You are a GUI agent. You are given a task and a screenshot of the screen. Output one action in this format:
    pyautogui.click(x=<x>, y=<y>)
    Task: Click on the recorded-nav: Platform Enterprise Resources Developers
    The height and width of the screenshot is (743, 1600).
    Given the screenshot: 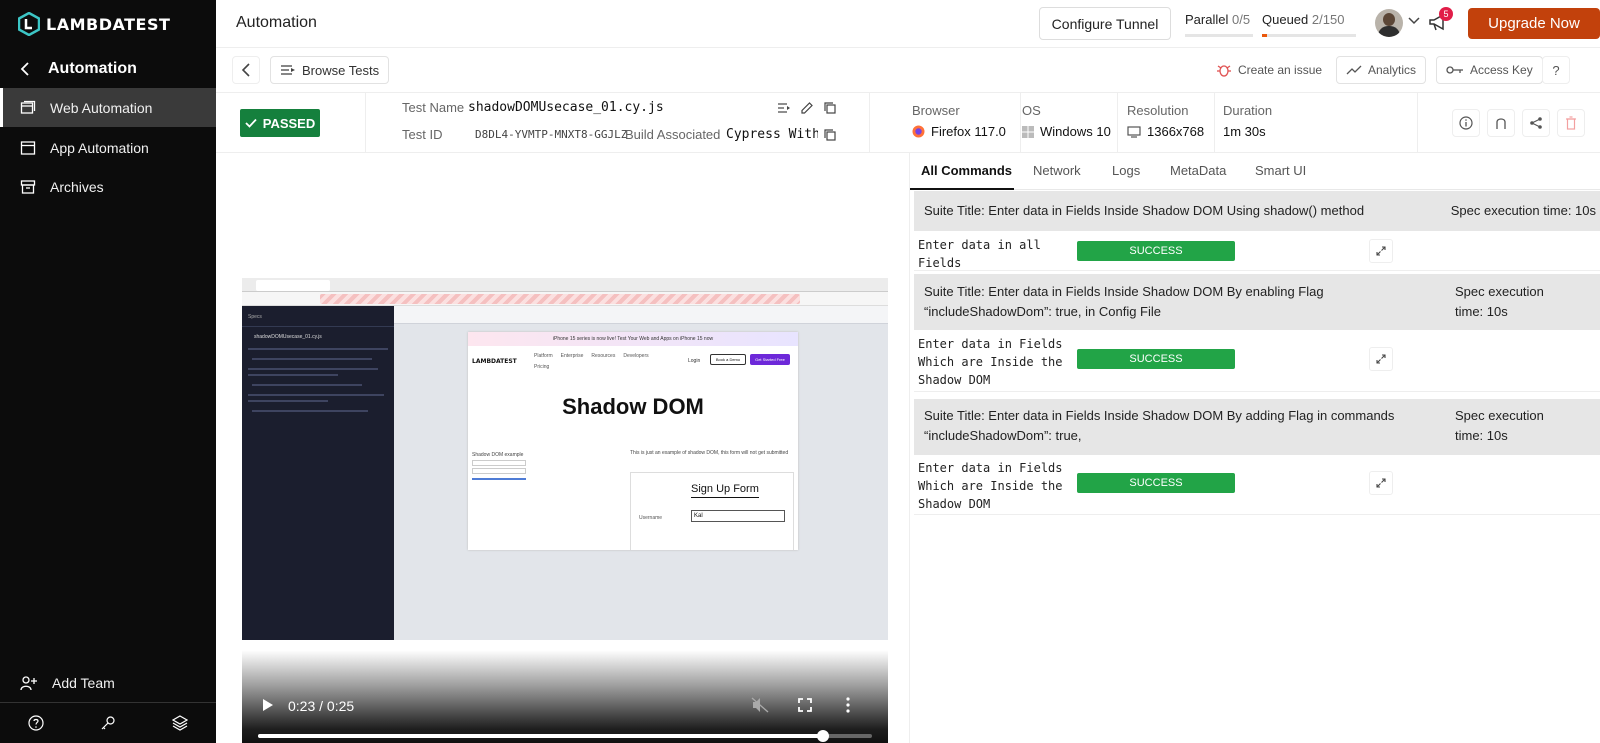 What is the action you would take?
    pyautogui.click(x=591, y=356)
    